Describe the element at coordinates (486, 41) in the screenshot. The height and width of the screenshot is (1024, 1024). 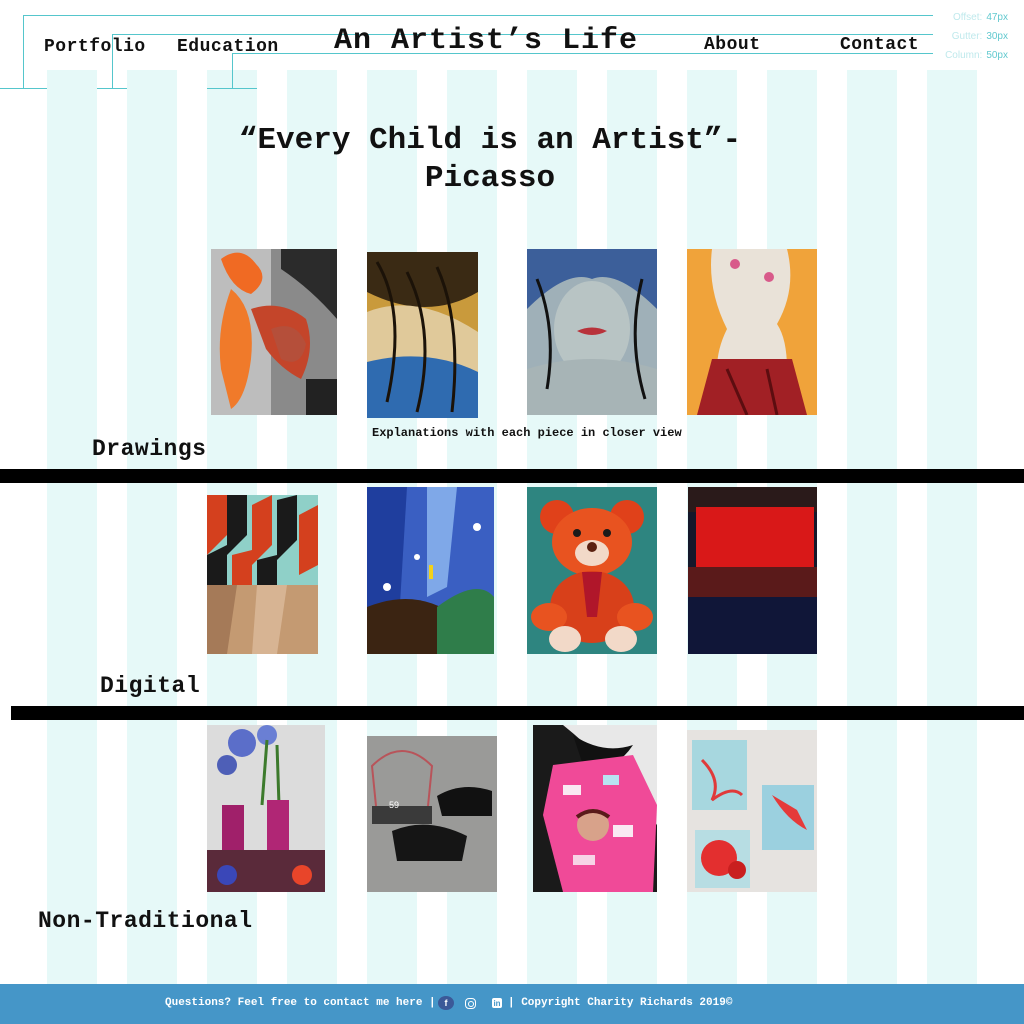
I see `site-title: An Artist’s Life` at that location.